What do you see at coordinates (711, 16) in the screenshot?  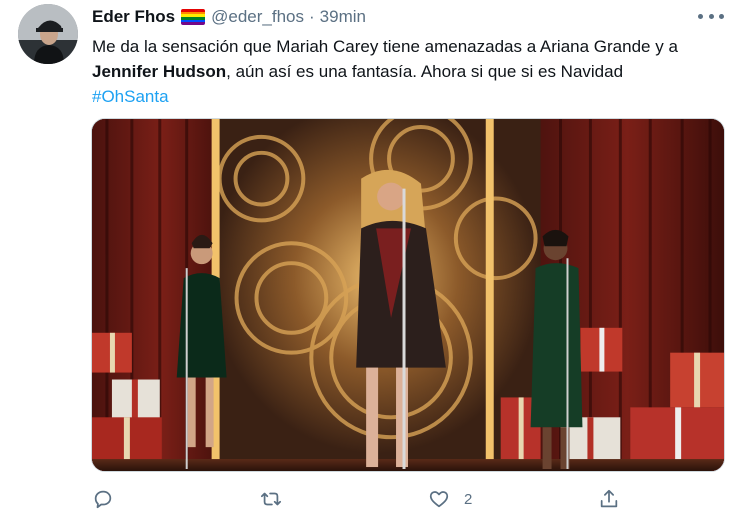 I see `more-options-icon` at bounding box center [711, 16].